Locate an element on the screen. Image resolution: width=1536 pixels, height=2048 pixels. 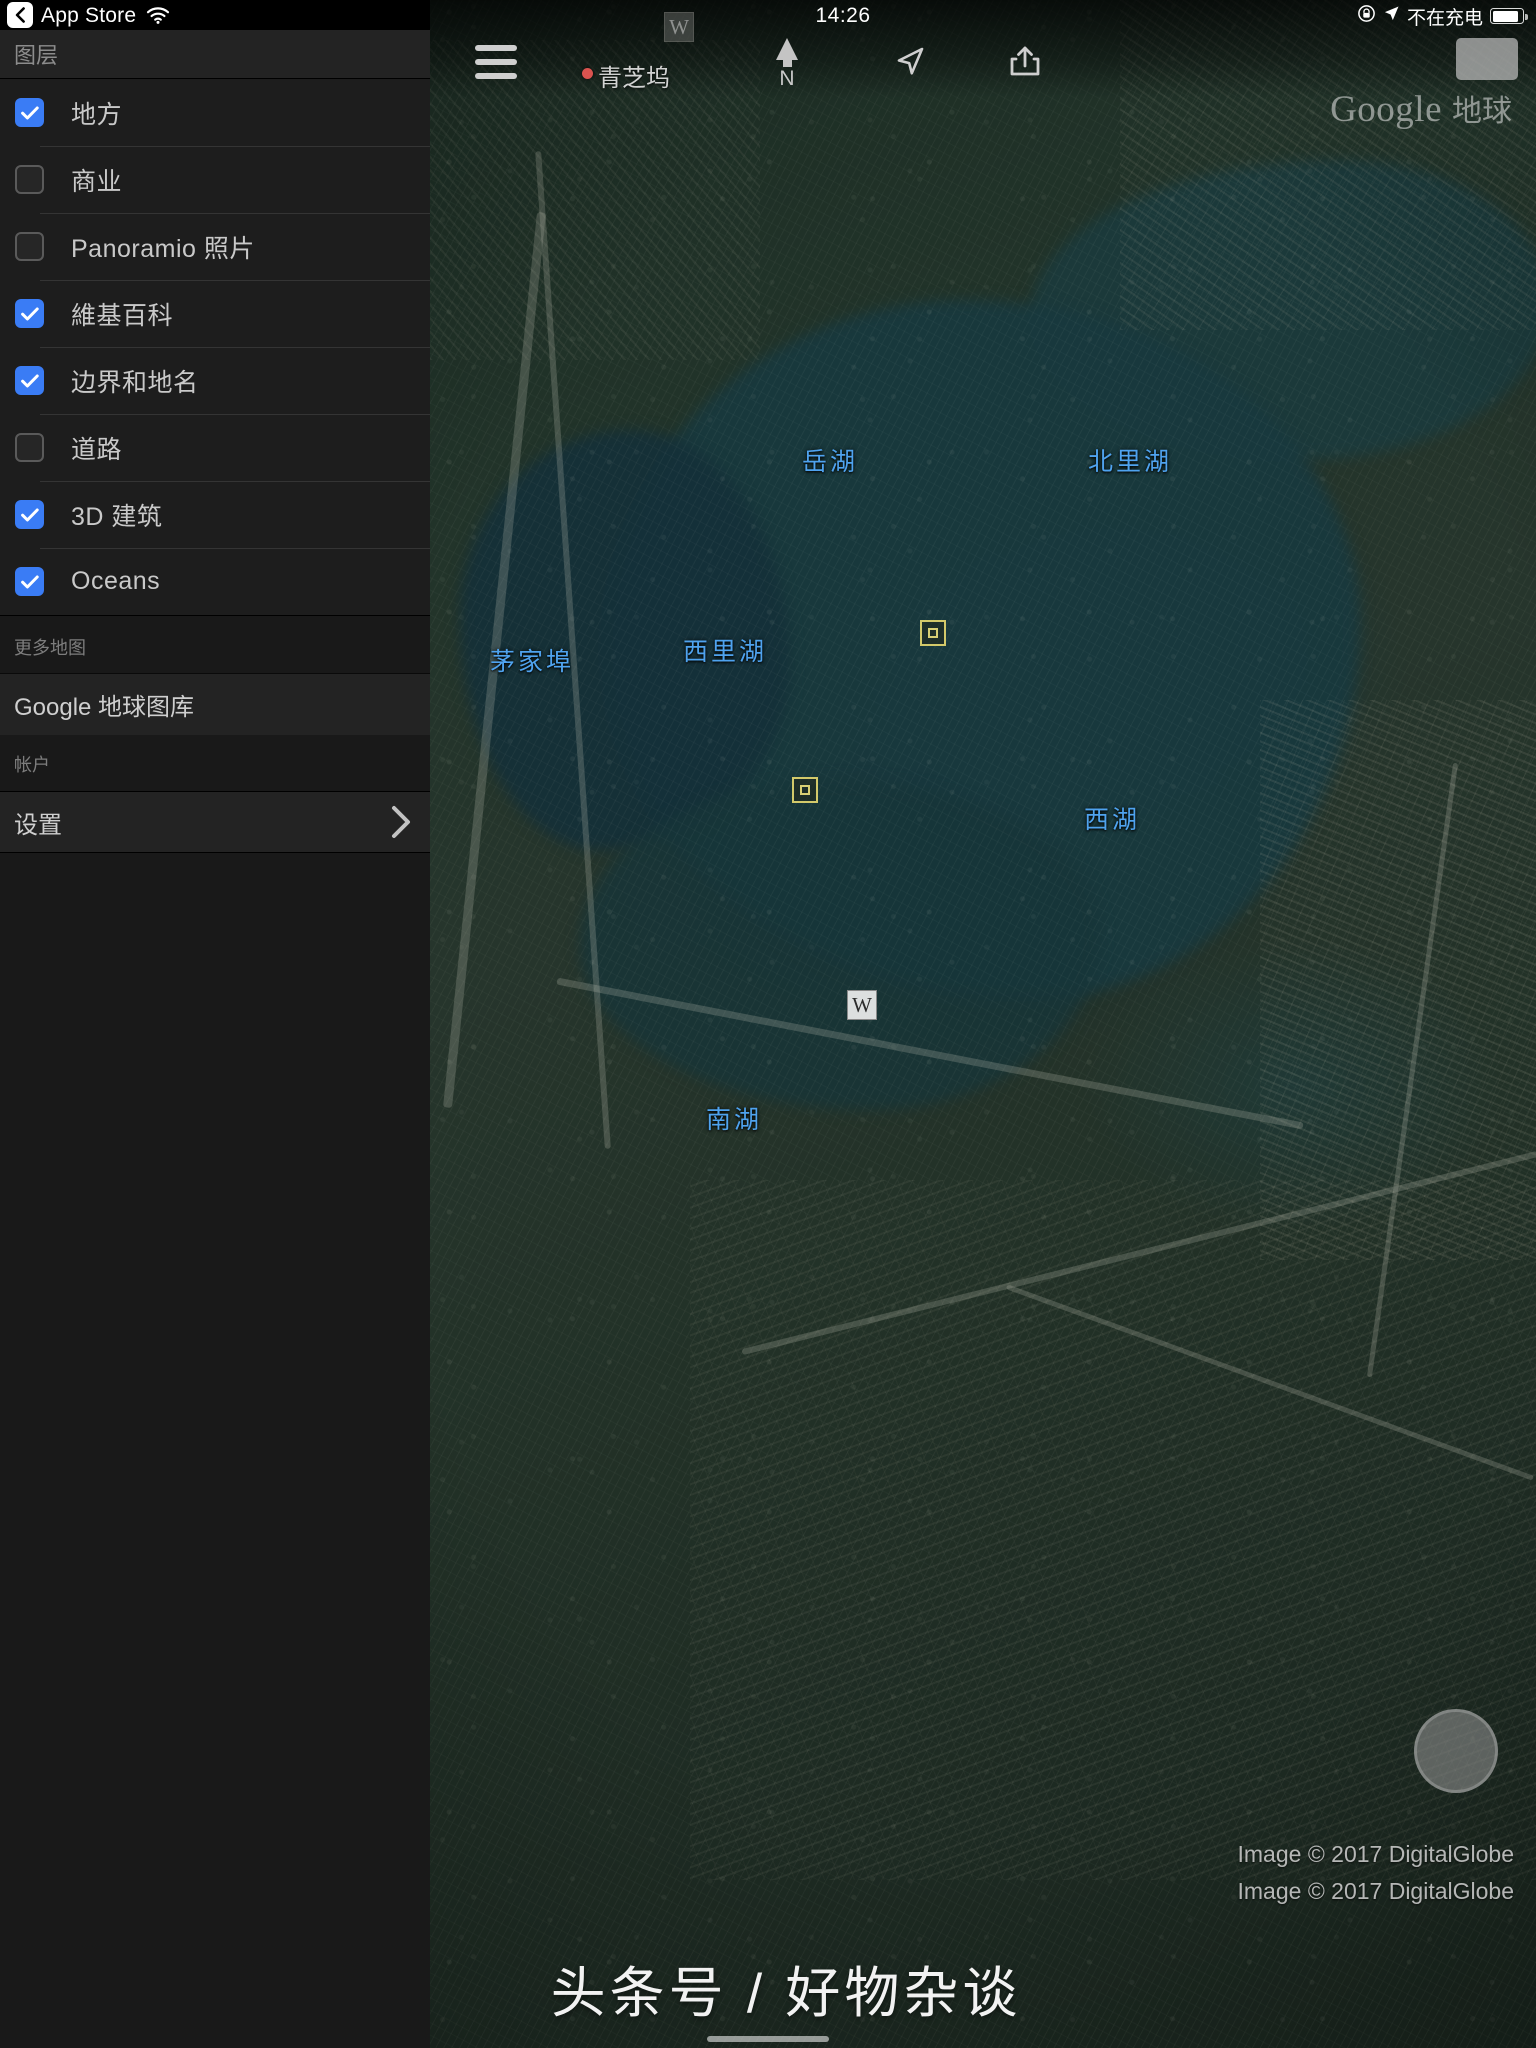
gallery-section-row: Google 地球图库 is located at coordinates (215, 704).